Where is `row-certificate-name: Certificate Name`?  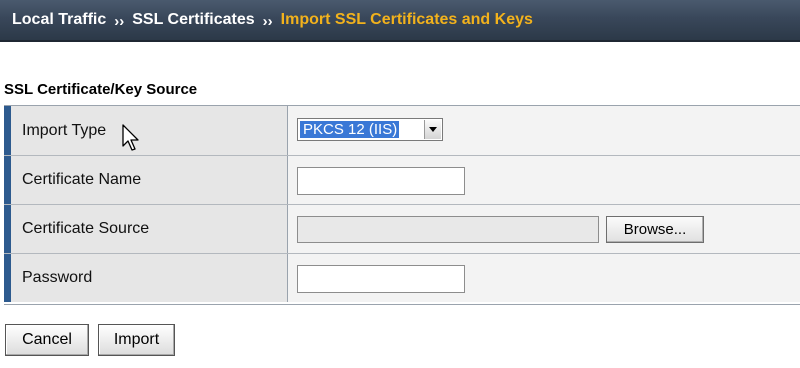 row-certificate-name: Certificate Name is located at coordinates (402, 179).